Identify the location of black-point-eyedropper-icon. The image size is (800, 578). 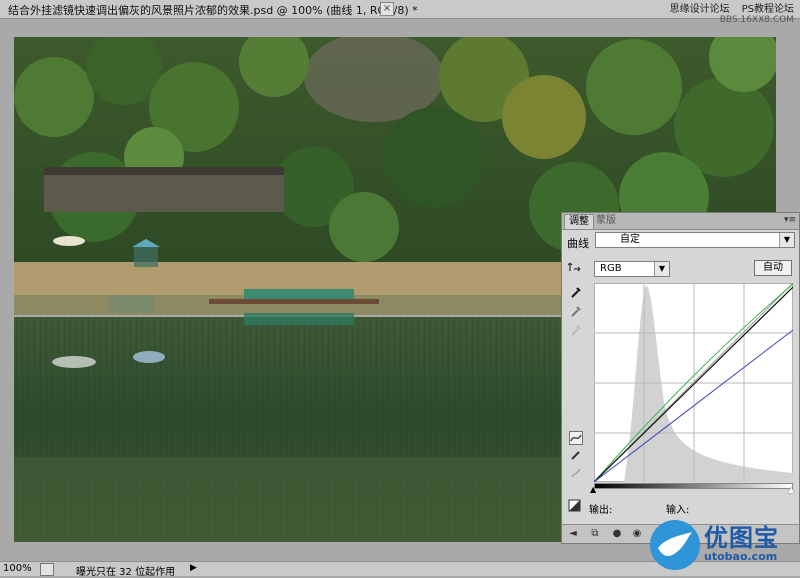
(576, 292).